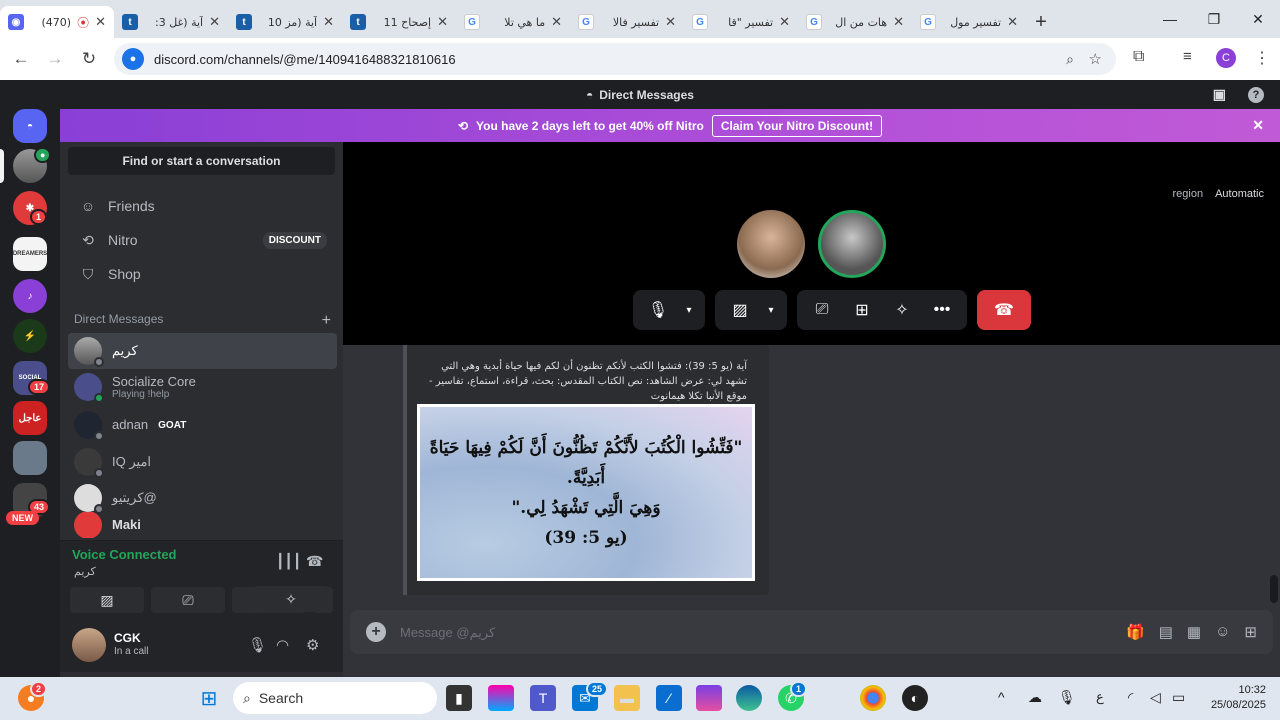 The image size is (1280, 720). What do you see at coordinates (107, 600) in the screenshot?
I see `video-off-button: ▨` at bounding box center [107, 600].